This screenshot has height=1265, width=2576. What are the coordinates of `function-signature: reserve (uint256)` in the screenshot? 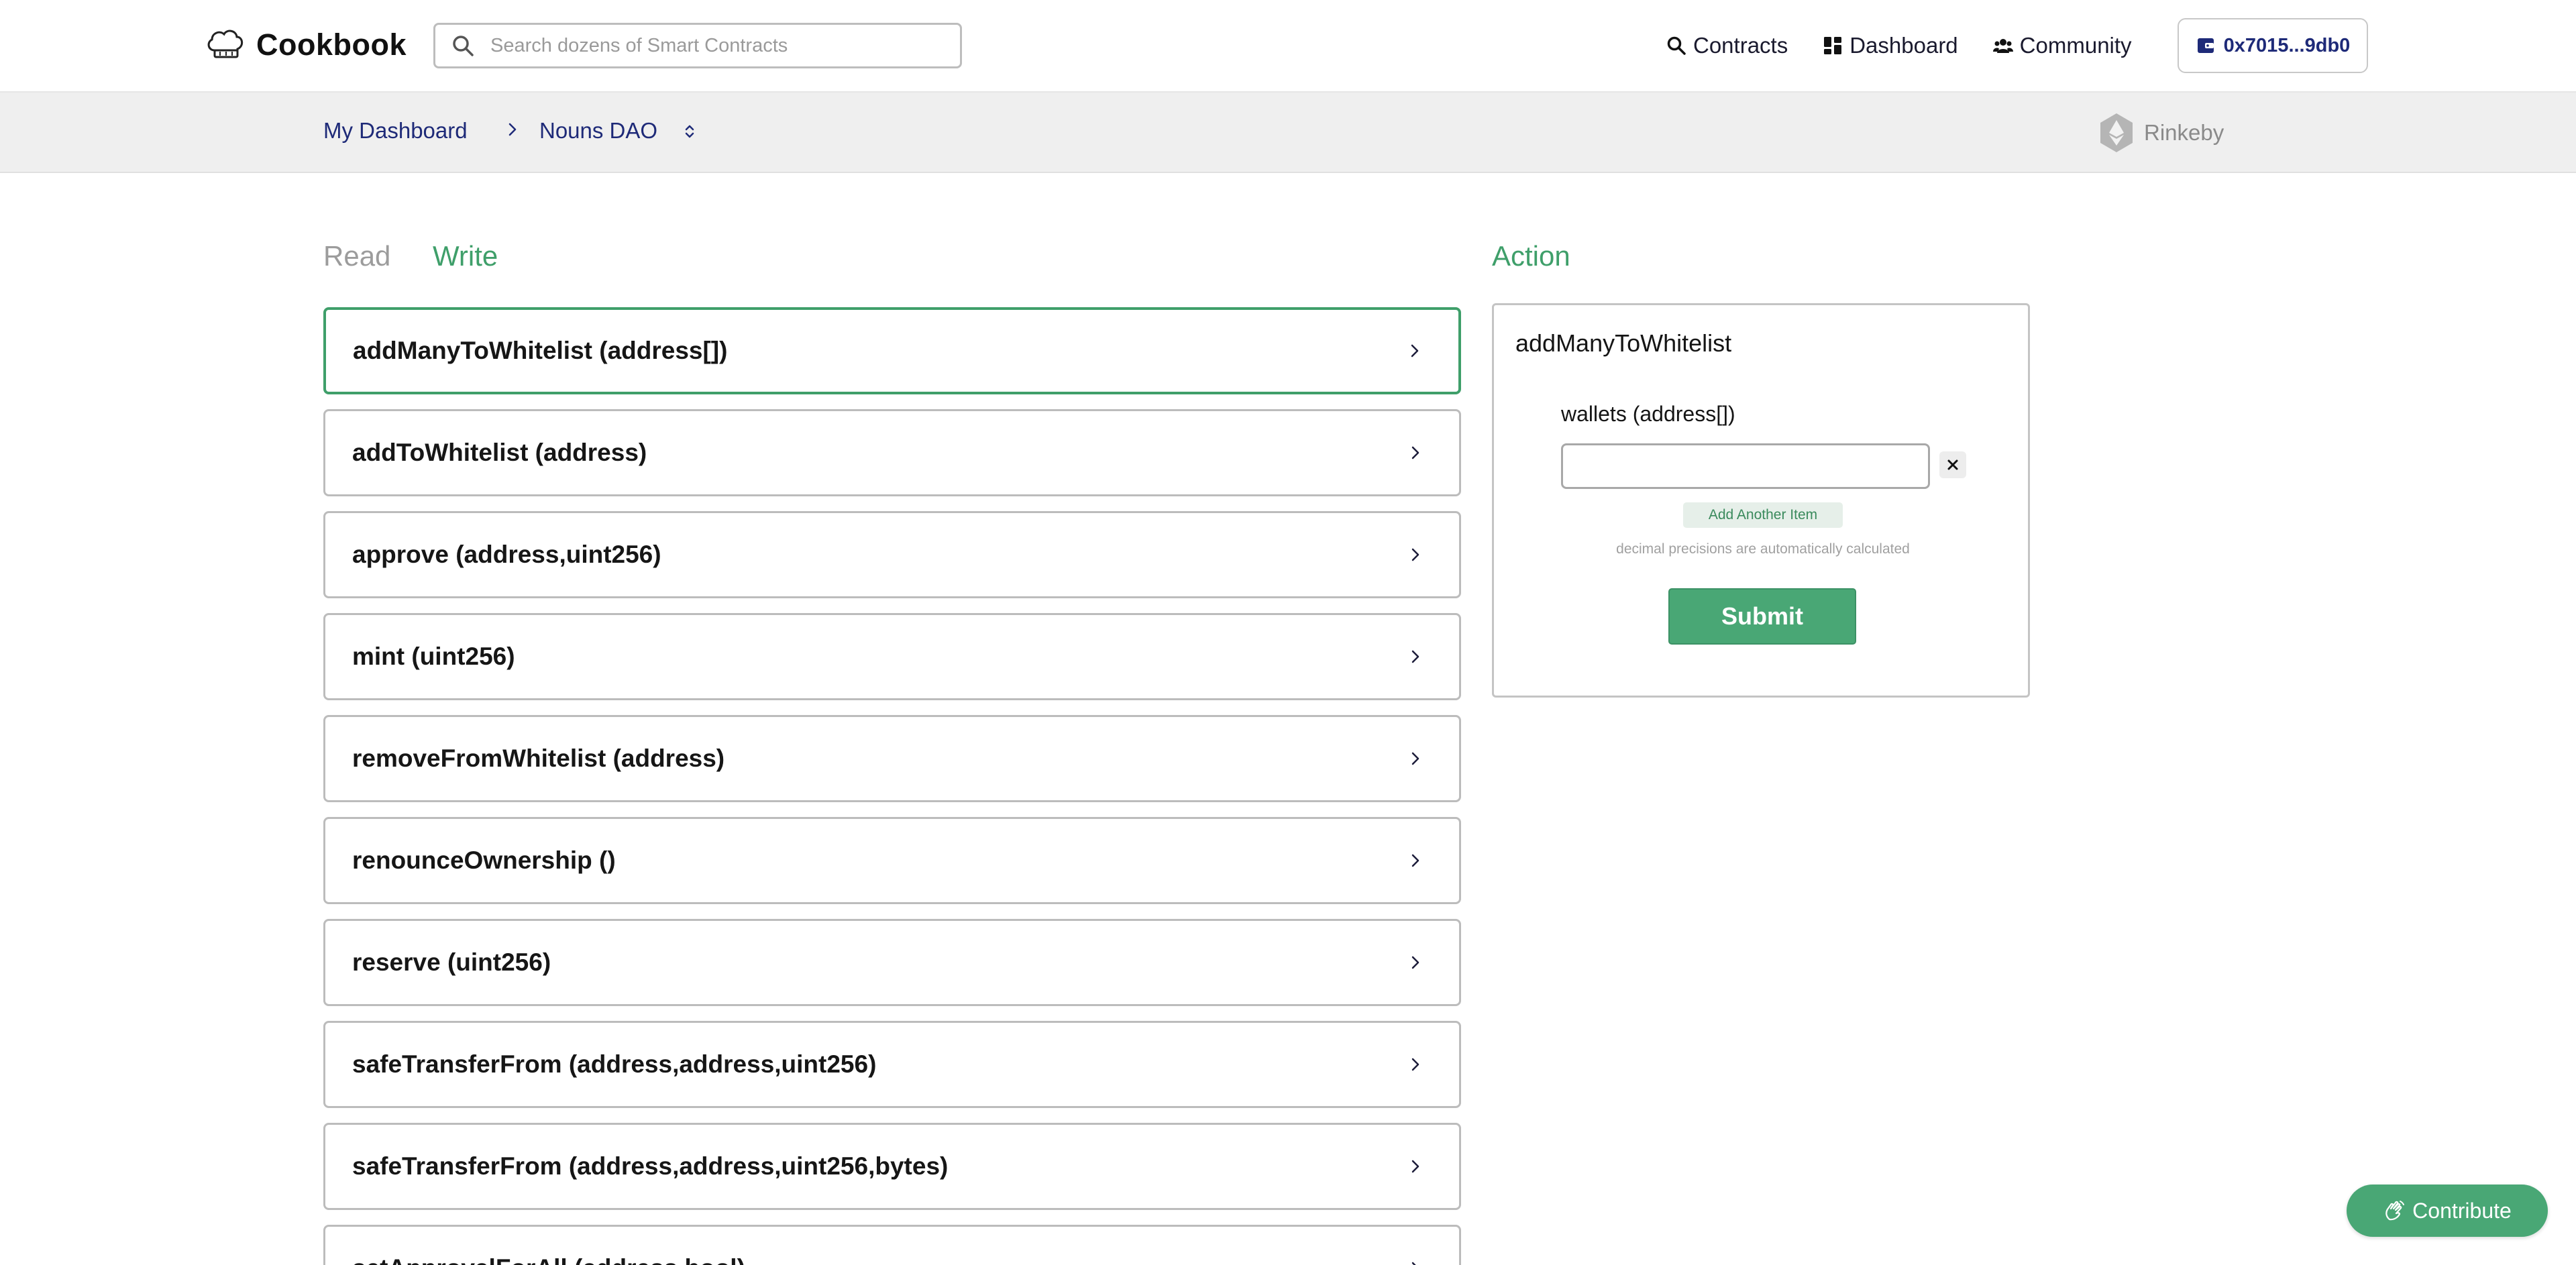 It's located at (451, 962).